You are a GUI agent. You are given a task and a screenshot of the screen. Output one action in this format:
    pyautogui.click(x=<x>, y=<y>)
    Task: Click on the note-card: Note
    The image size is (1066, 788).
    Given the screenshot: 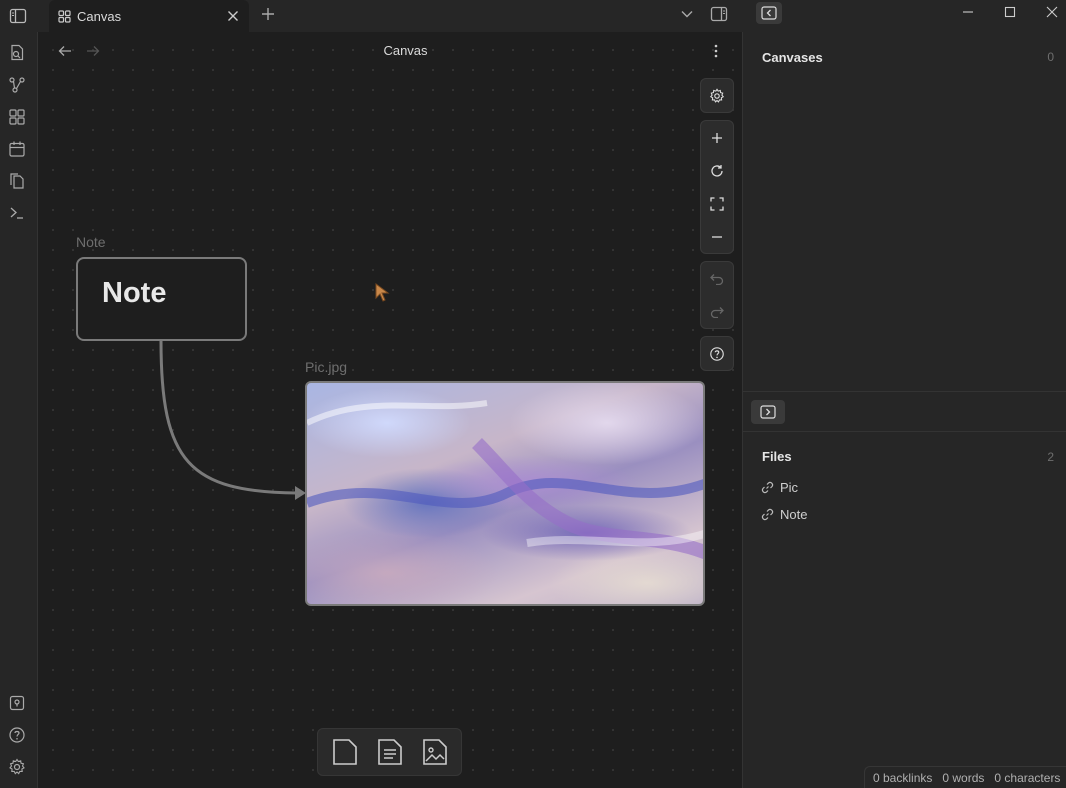 What is the action you would take?
    pyautogui.click(x=161, y=299)
    